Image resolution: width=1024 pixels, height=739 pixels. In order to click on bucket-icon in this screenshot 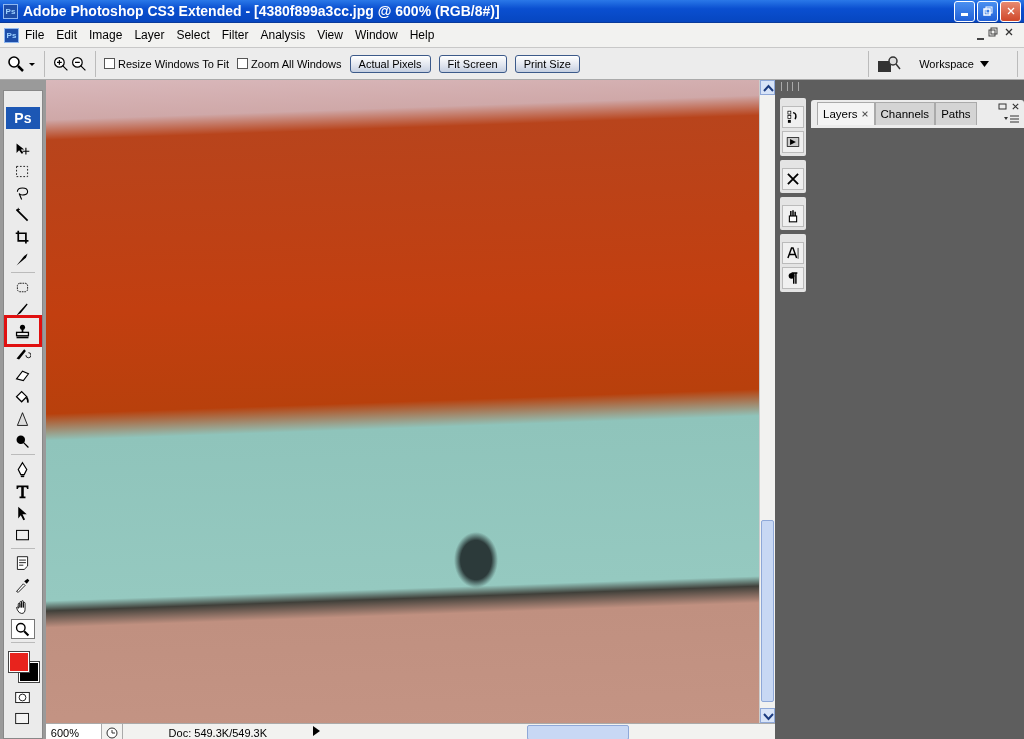, I will do `click(23, 397)`.